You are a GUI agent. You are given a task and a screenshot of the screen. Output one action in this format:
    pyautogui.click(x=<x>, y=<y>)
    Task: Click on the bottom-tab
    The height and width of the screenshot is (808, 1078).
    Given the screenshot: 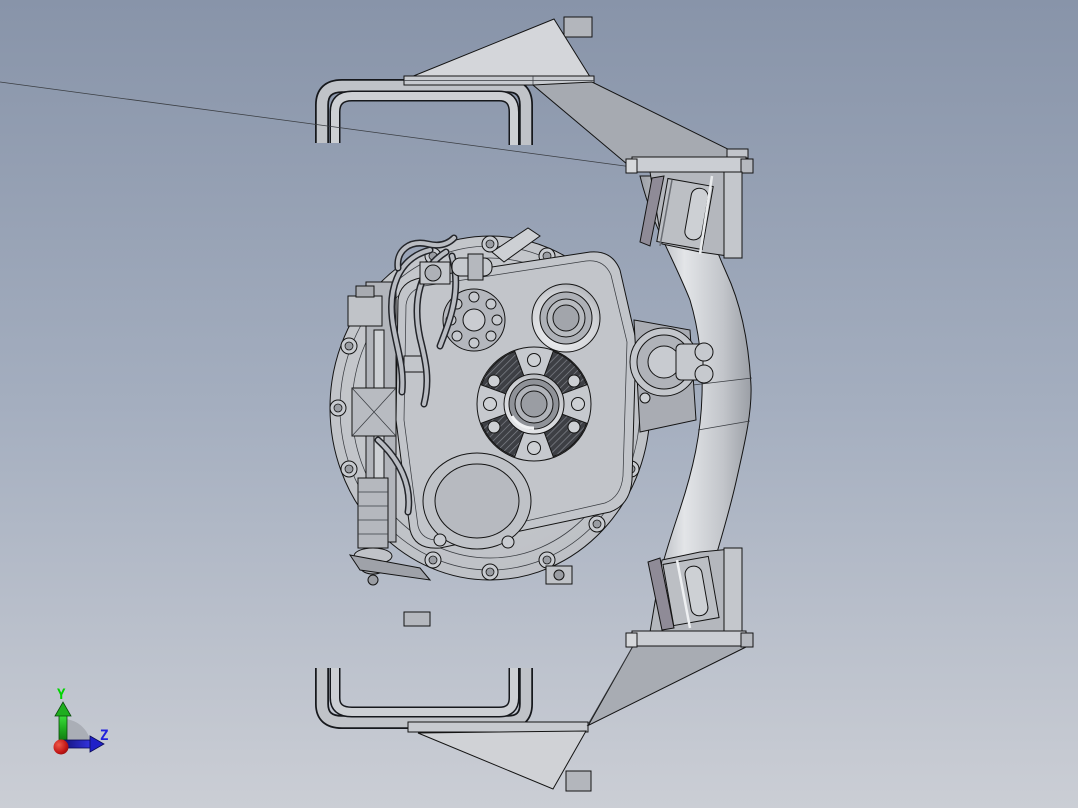 What is the action you would take?
    pyautogui.click(x=559, y=575)
    